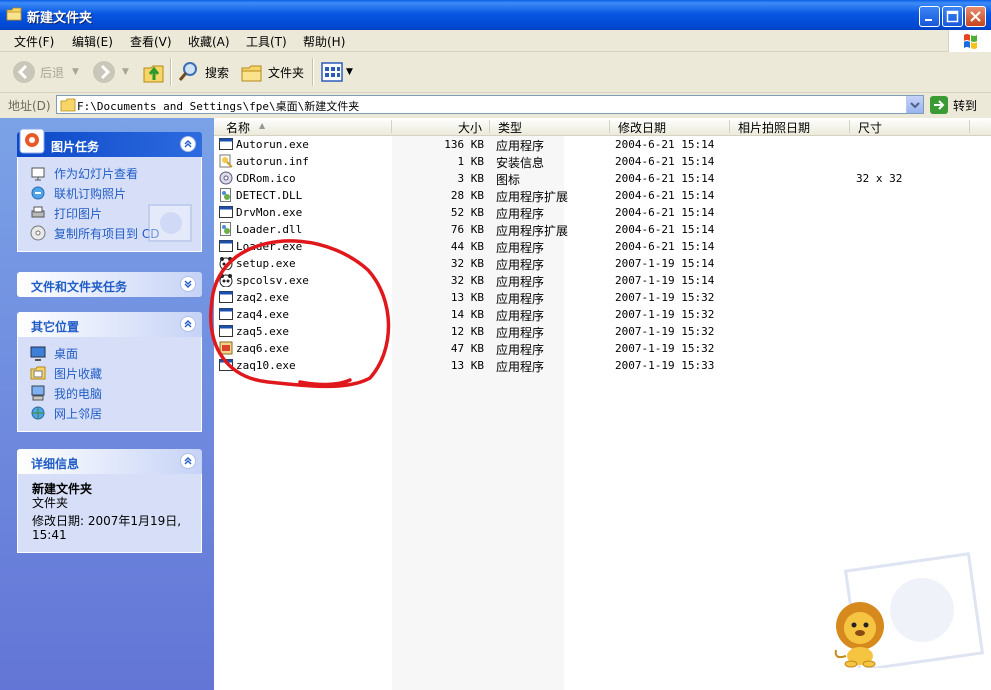  What do you see at coordinates (209, 41) in the screenshot?
I see `menu-favorites: 收藏(A)` at bounding box center [209, 41].